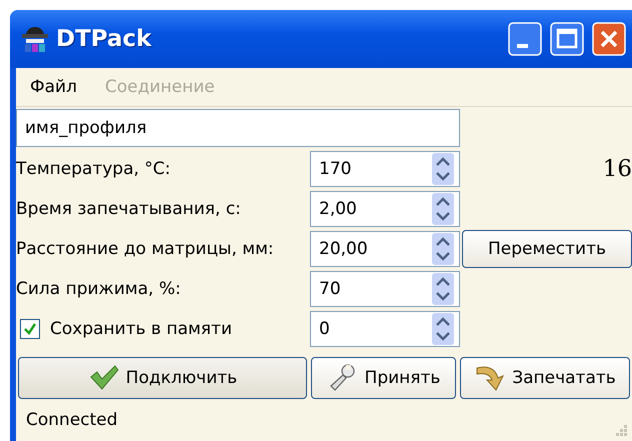  Describe the element at coordinates (609, 39) in the screenshot. I see `close-button` at that location.